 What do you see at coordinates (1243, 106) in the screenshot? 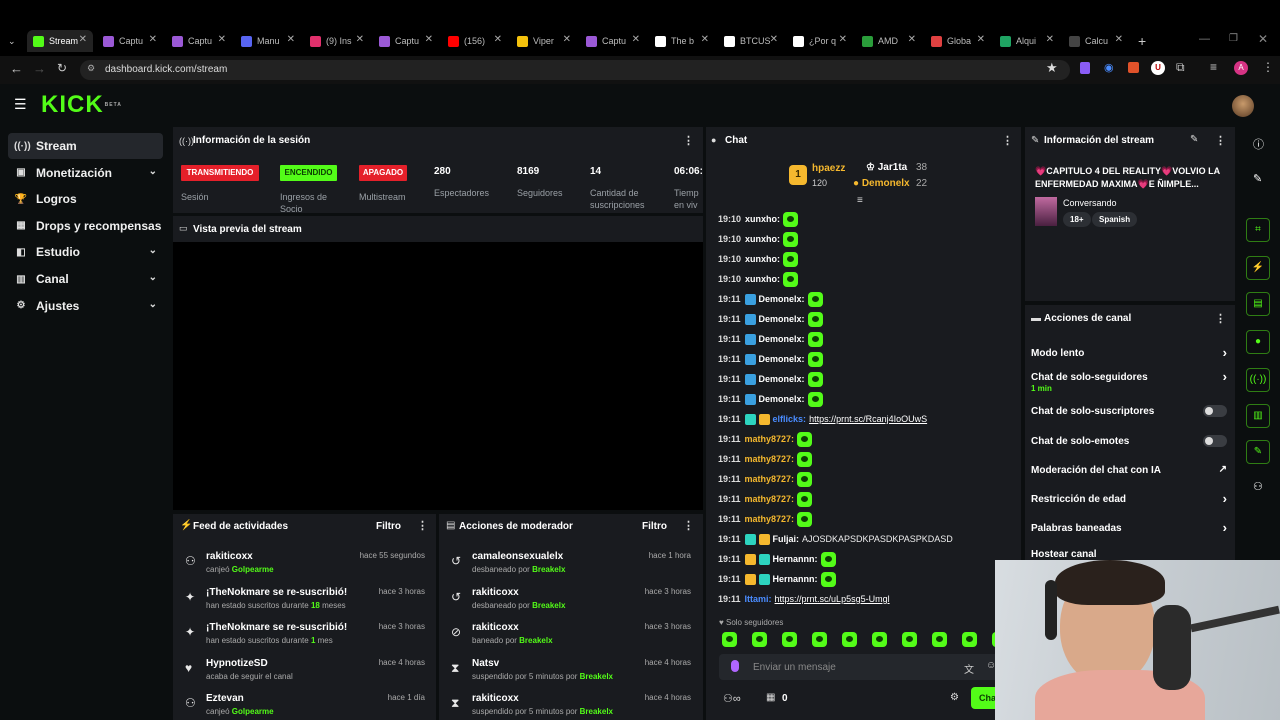
I see `user-avatar` at bounding box center [1243, 106].